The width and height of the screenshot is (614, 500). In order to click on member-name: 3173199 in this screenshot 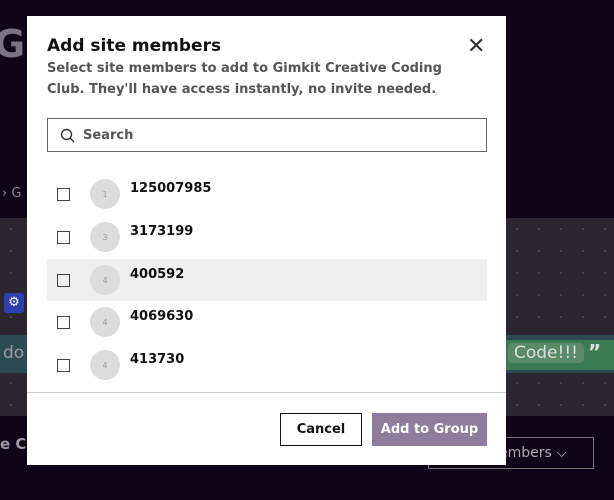, I will do `click(162, 231)`.